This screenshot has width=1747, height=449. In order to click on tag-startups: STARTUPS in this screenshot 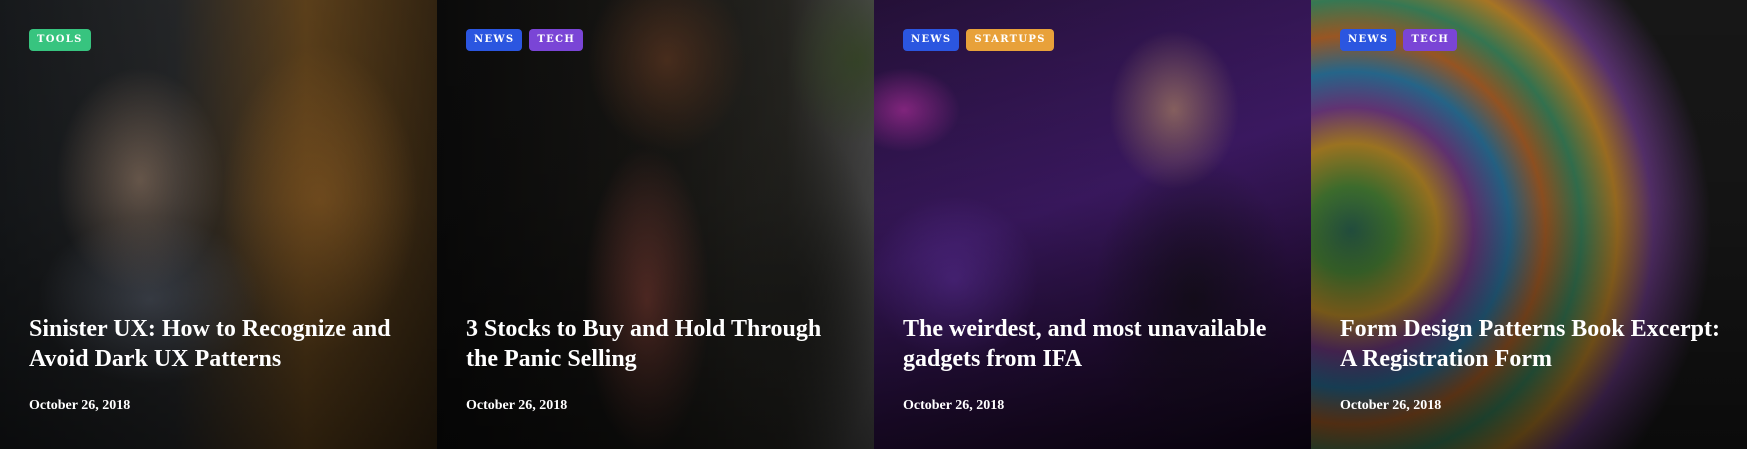, I will do `click(1010, 40)`.